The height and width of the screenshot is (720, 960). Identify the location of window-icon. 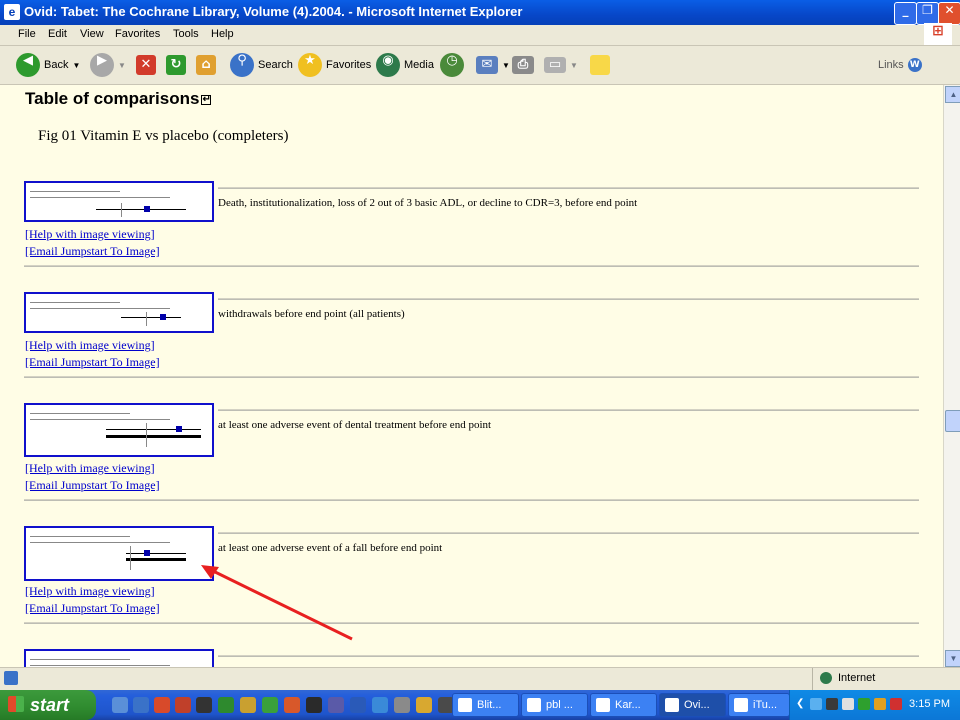
(465, 705).